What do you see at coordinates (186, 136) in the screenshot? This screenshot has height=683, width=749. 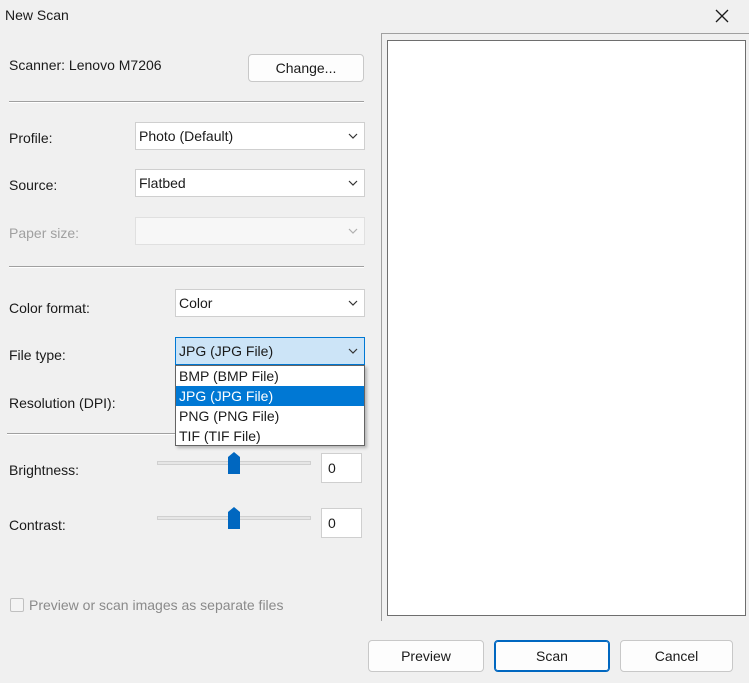 I see `profile-value: Photo (Default)` at bounding box center [186, 136].